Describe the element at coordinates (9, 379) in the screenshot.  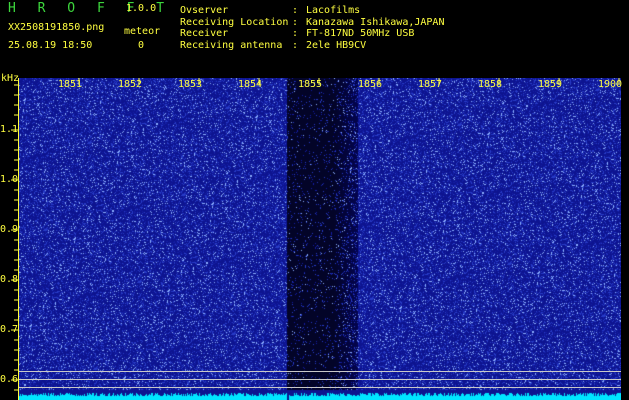
I see `y-tick-label: 0.6` at that location.